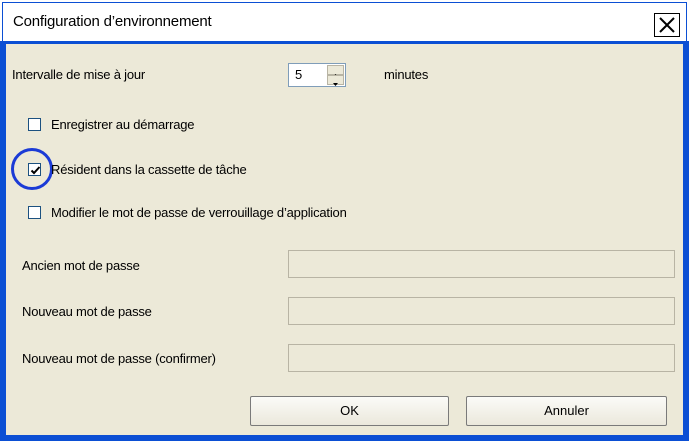 Image resolution: width=689 pixels, height=441 pixels. Describe the element at coordinates (87, 311) in the screenshot. I see `new-password-label: Nouveau mot de passe` at that location.